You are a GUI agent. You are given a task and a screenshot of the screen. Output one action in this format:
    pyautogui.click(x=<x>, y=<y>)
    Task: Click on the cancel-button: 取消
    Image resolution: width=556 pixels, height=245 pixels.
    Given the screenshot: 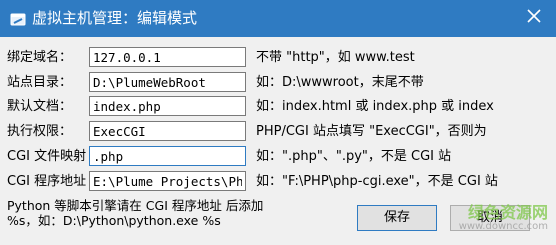 What is the action you would take?
    pyautogui.click(x=490, y=218)
    